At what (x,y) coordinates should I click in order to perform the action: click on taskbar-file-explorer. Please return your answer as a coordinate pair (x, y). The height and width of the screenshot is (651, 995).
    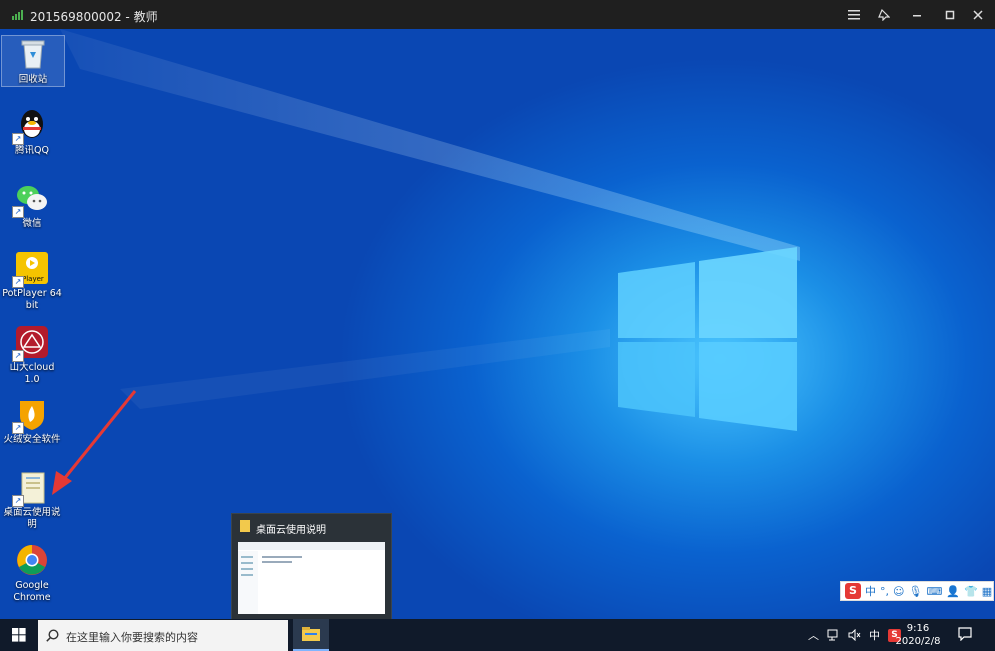
    Looking at the image, I should click on (311, 635).